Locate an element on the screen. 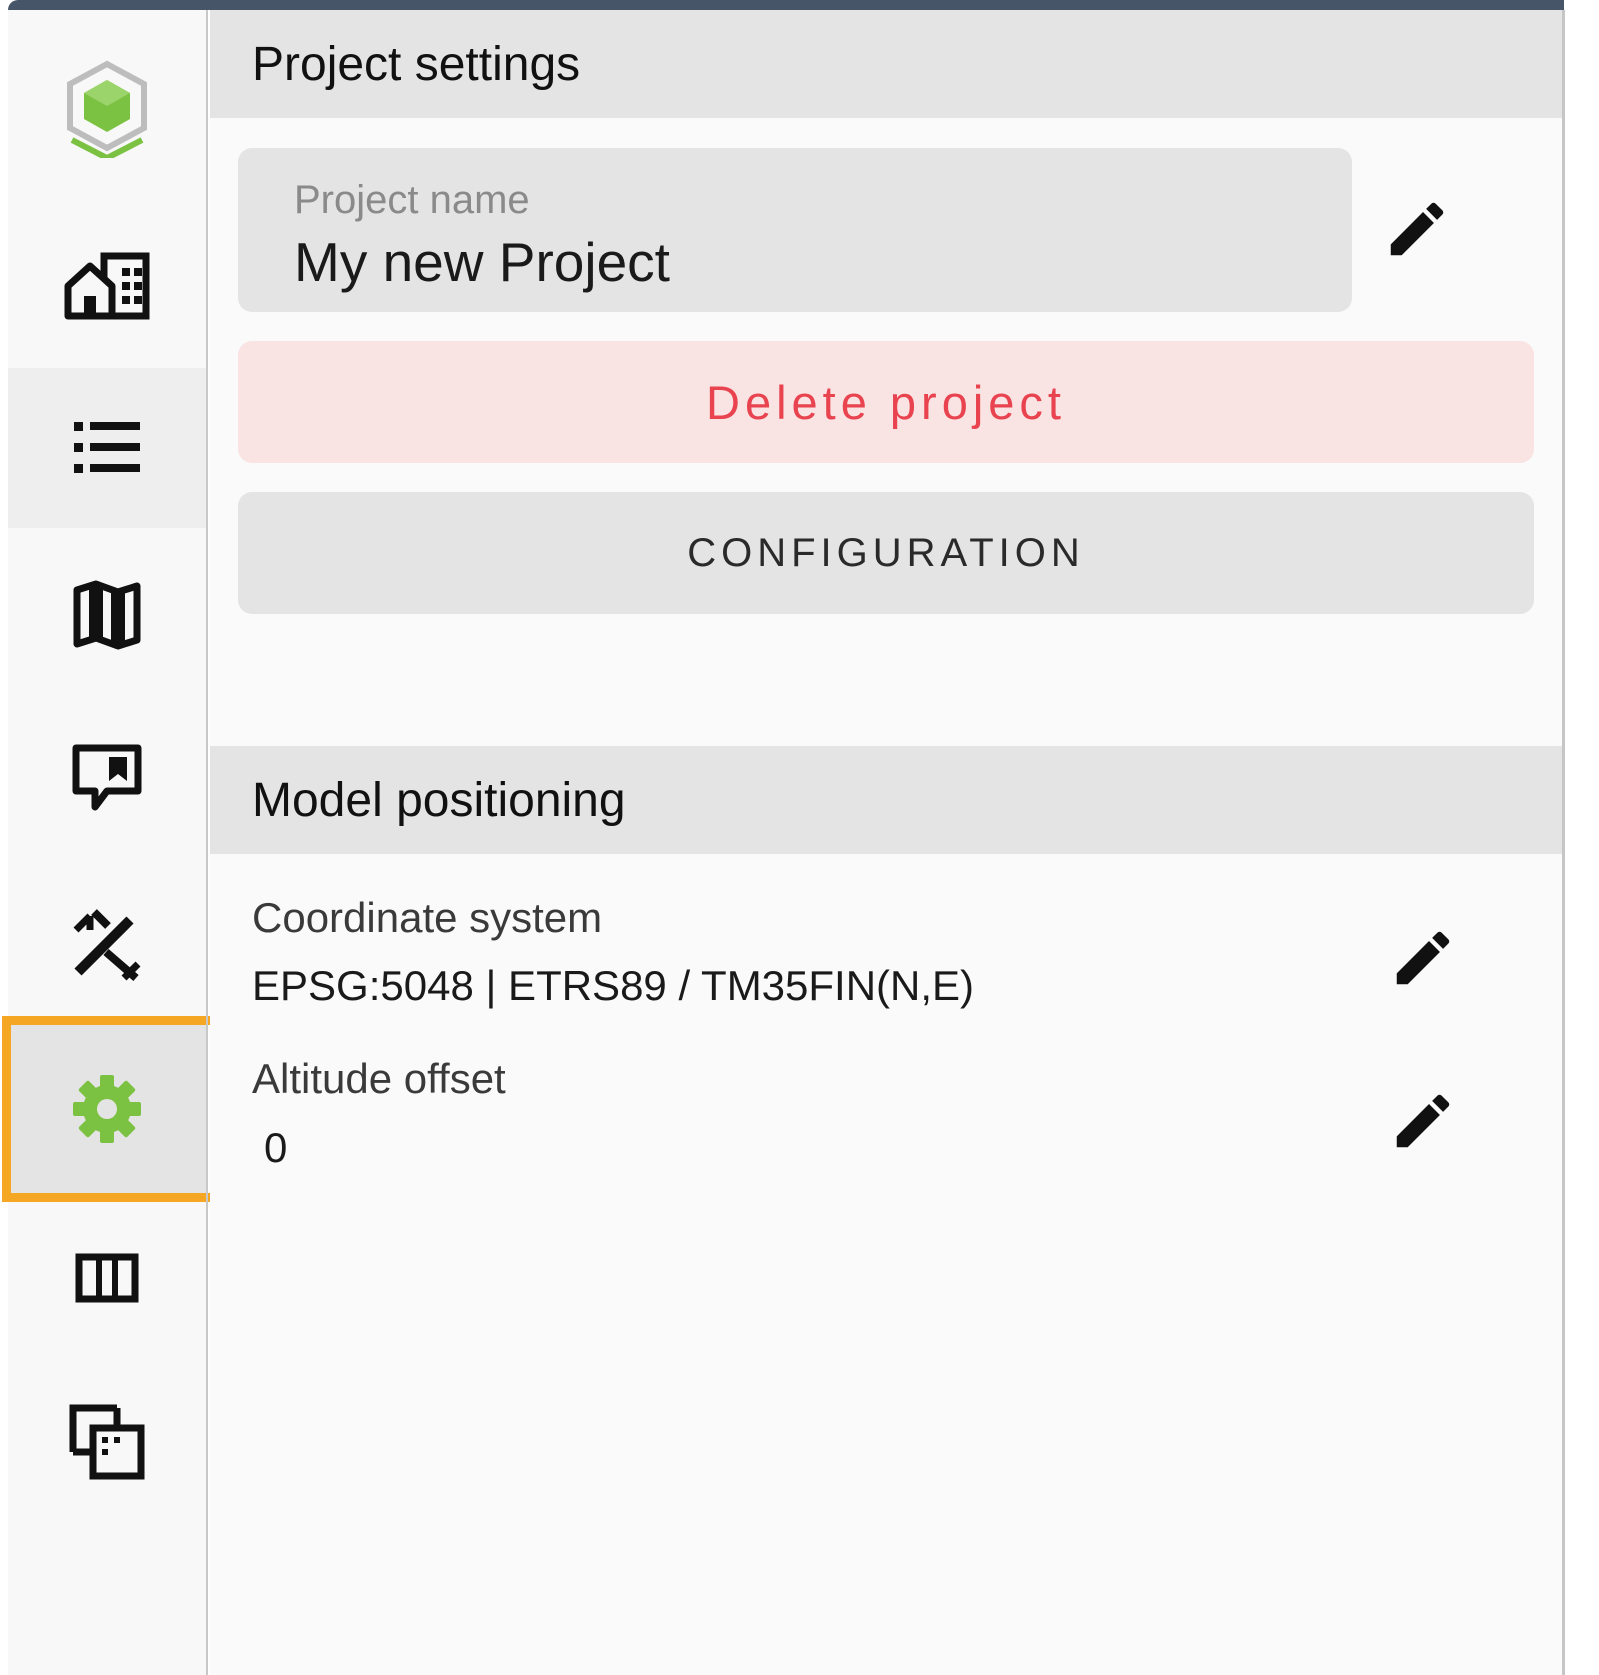  sidebar-item-list is located at coordinates (107, 448).